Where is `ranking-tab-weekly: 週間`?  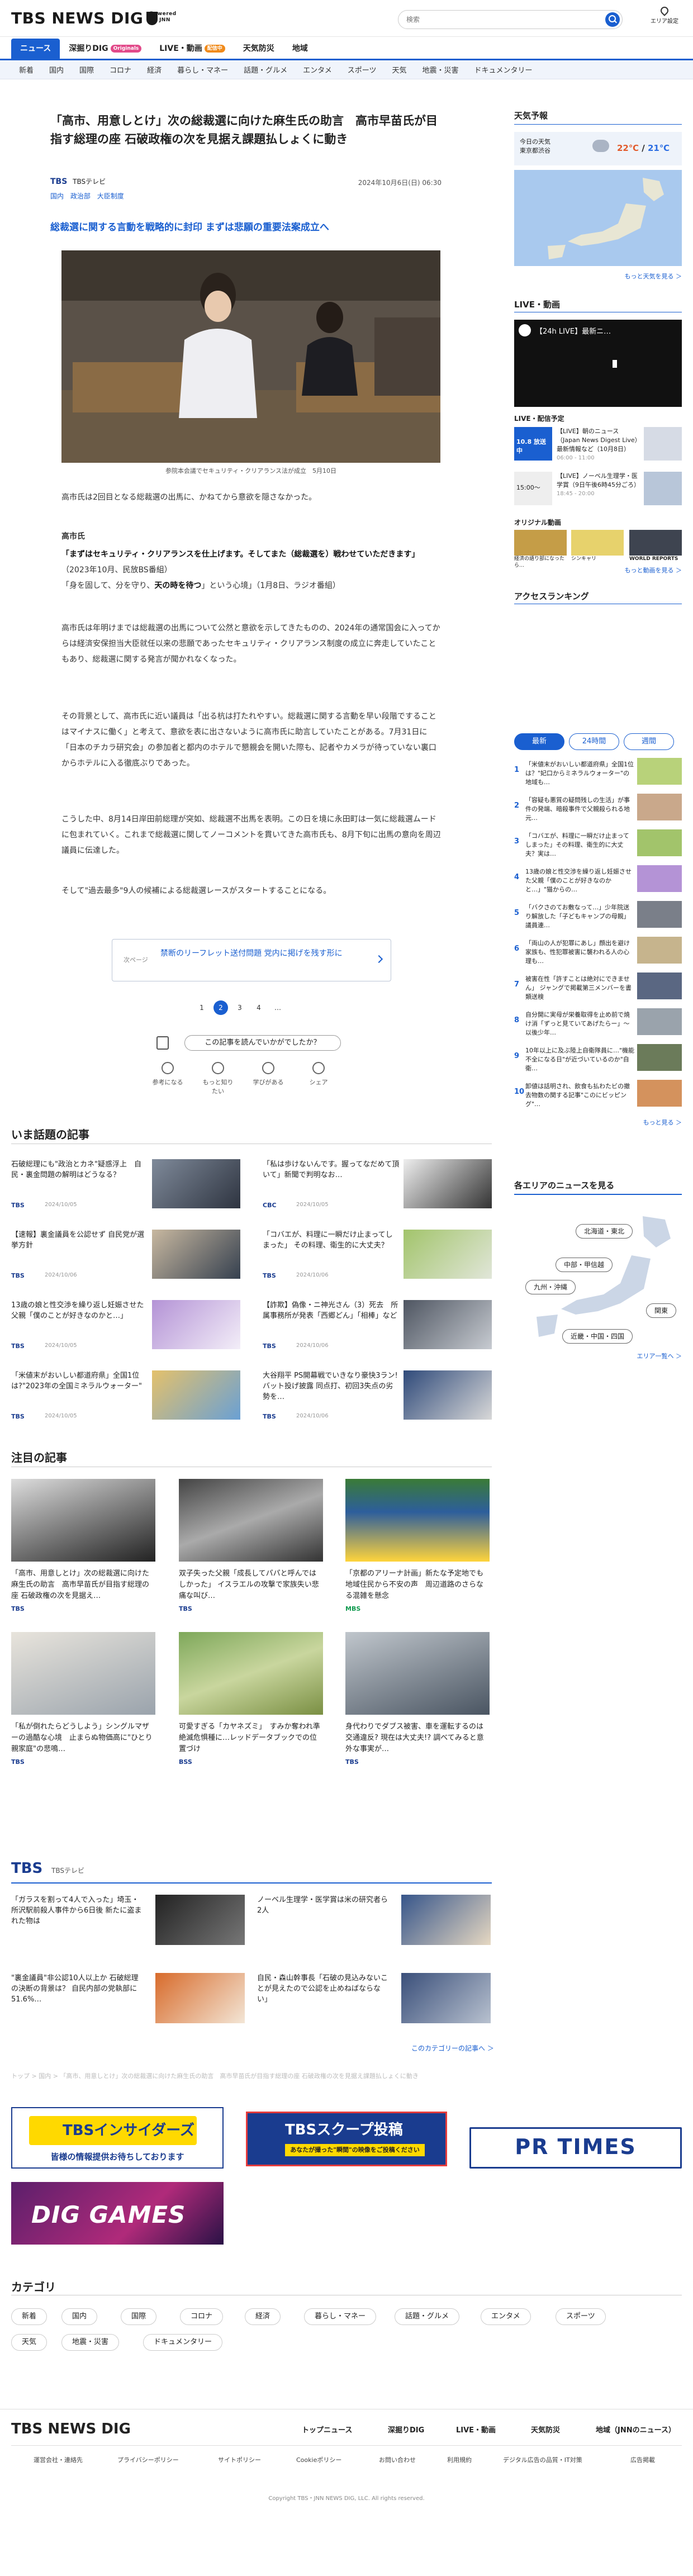
ranking-tab-weekly: 週間 is located at coordinates (649, 741).